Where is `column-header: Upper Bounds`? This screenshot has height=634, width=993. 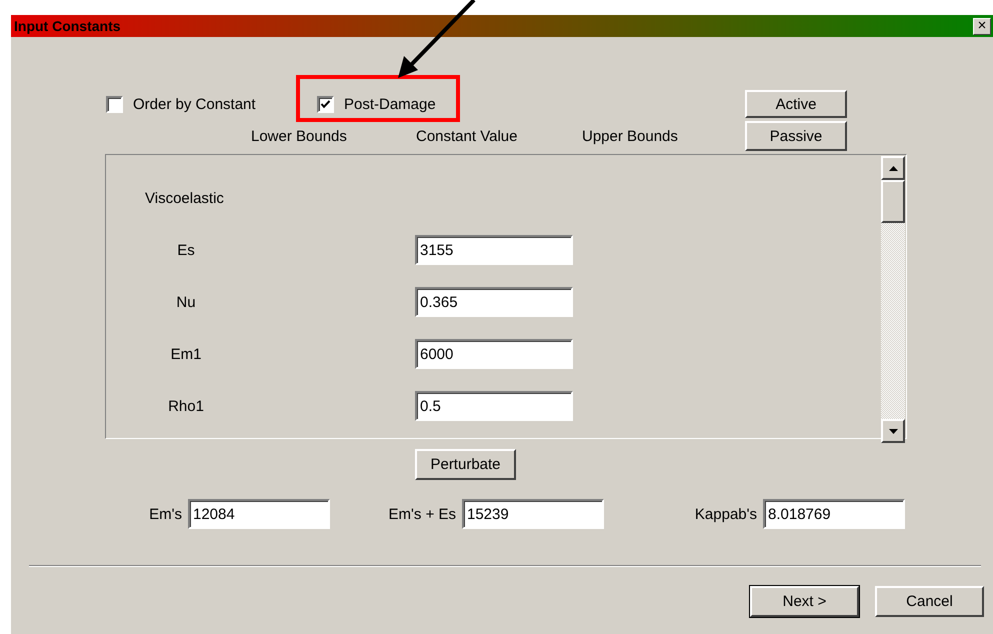
column-header: Upper Bounds is located at coordinates (630, 136).